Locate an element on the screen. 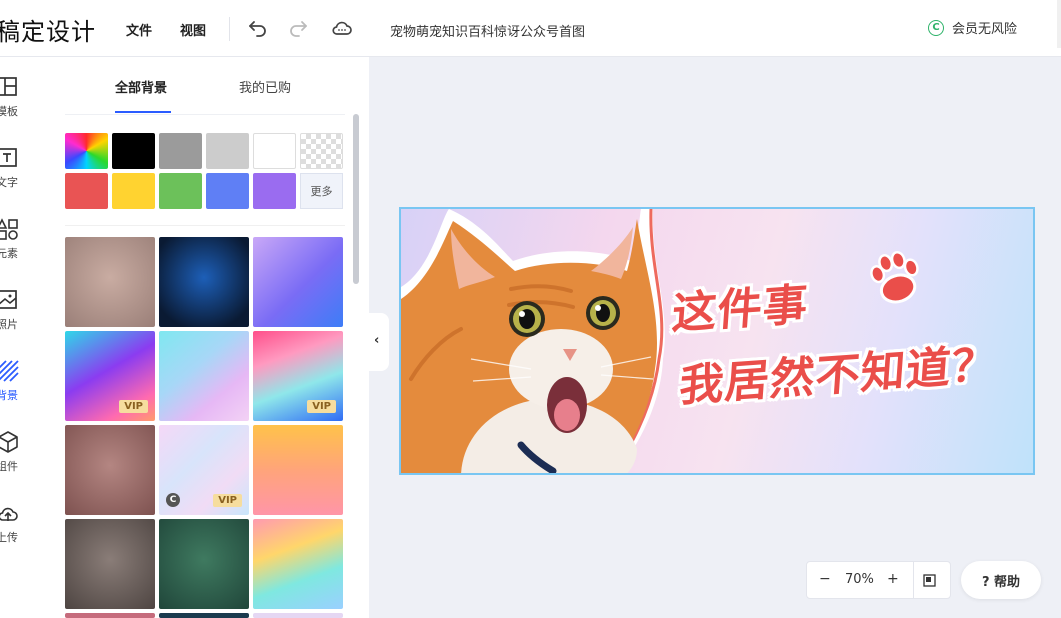 The width and height of the screenshot is (1061, 618). undo-icon is located at coordinates (258, 28).